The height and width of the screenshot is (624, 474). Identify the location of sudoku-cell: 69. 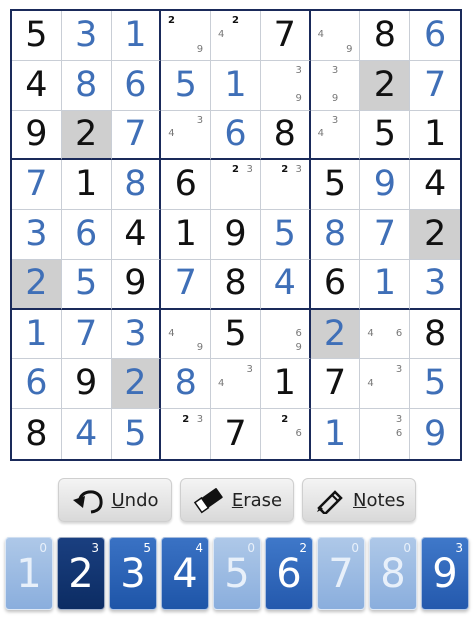
(285, 334).